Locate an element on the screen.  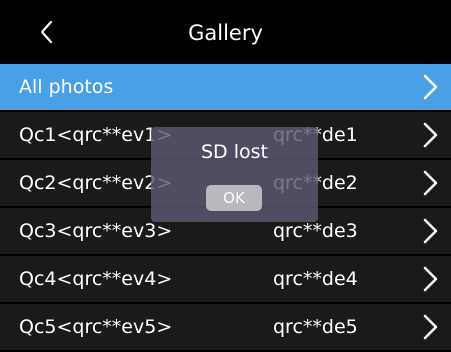
list-item-label: Qc1<qrc**ev1> is located at coordinates (96, 135).